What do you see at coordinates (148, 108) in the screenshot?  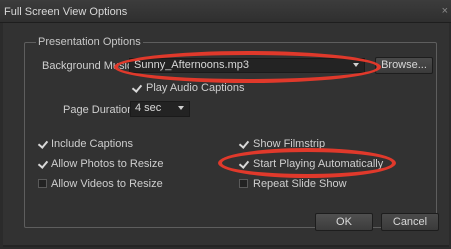 I see `page-duration-value: 4 sec` at bounding box center [148, 108].